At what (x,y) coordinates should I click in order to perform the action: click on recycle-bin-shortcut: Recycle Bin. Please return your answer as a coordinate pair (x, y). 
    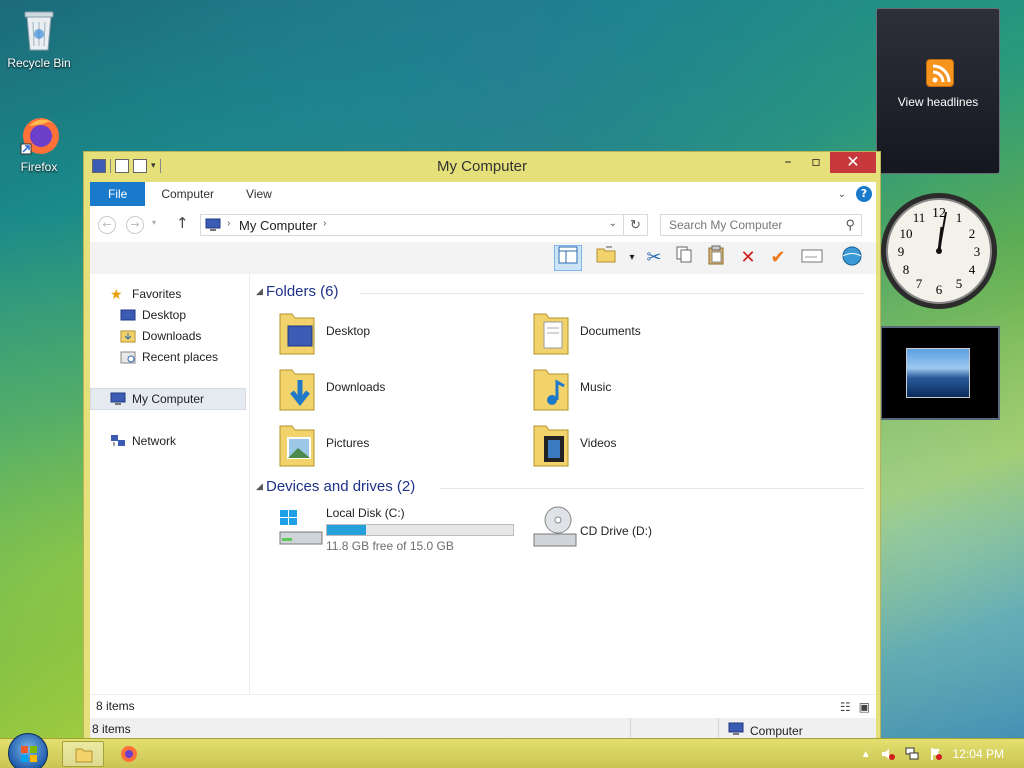
    Looking at the image, I should click on (39, 39).